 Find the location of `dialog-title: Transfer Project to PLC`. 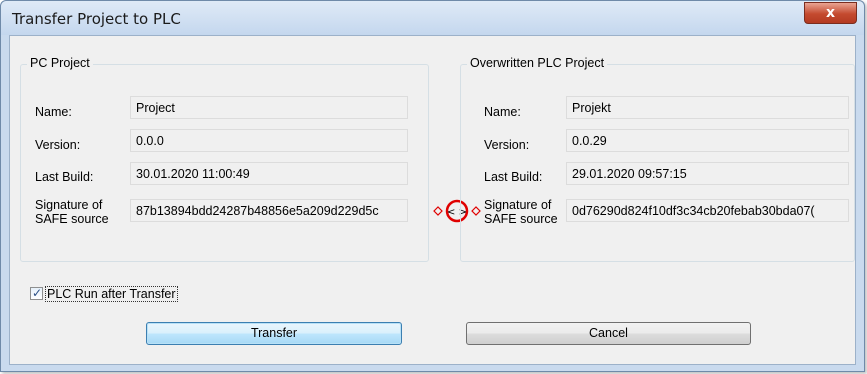

dialog-title: Transfer Project to PLC is located at coordinates (96, 19).